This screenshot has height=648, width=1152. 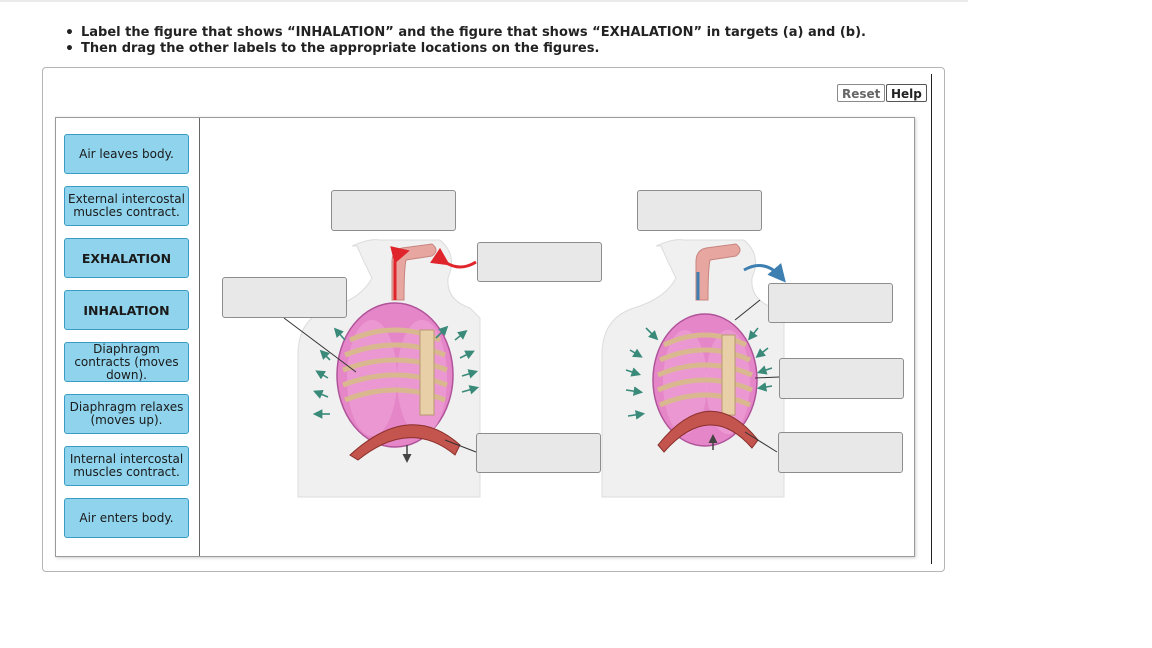 What do you see at coordinates (284, 297) in the screenshot?
I see `drop-target-left-intercostal` at bounding box center [284, 297].